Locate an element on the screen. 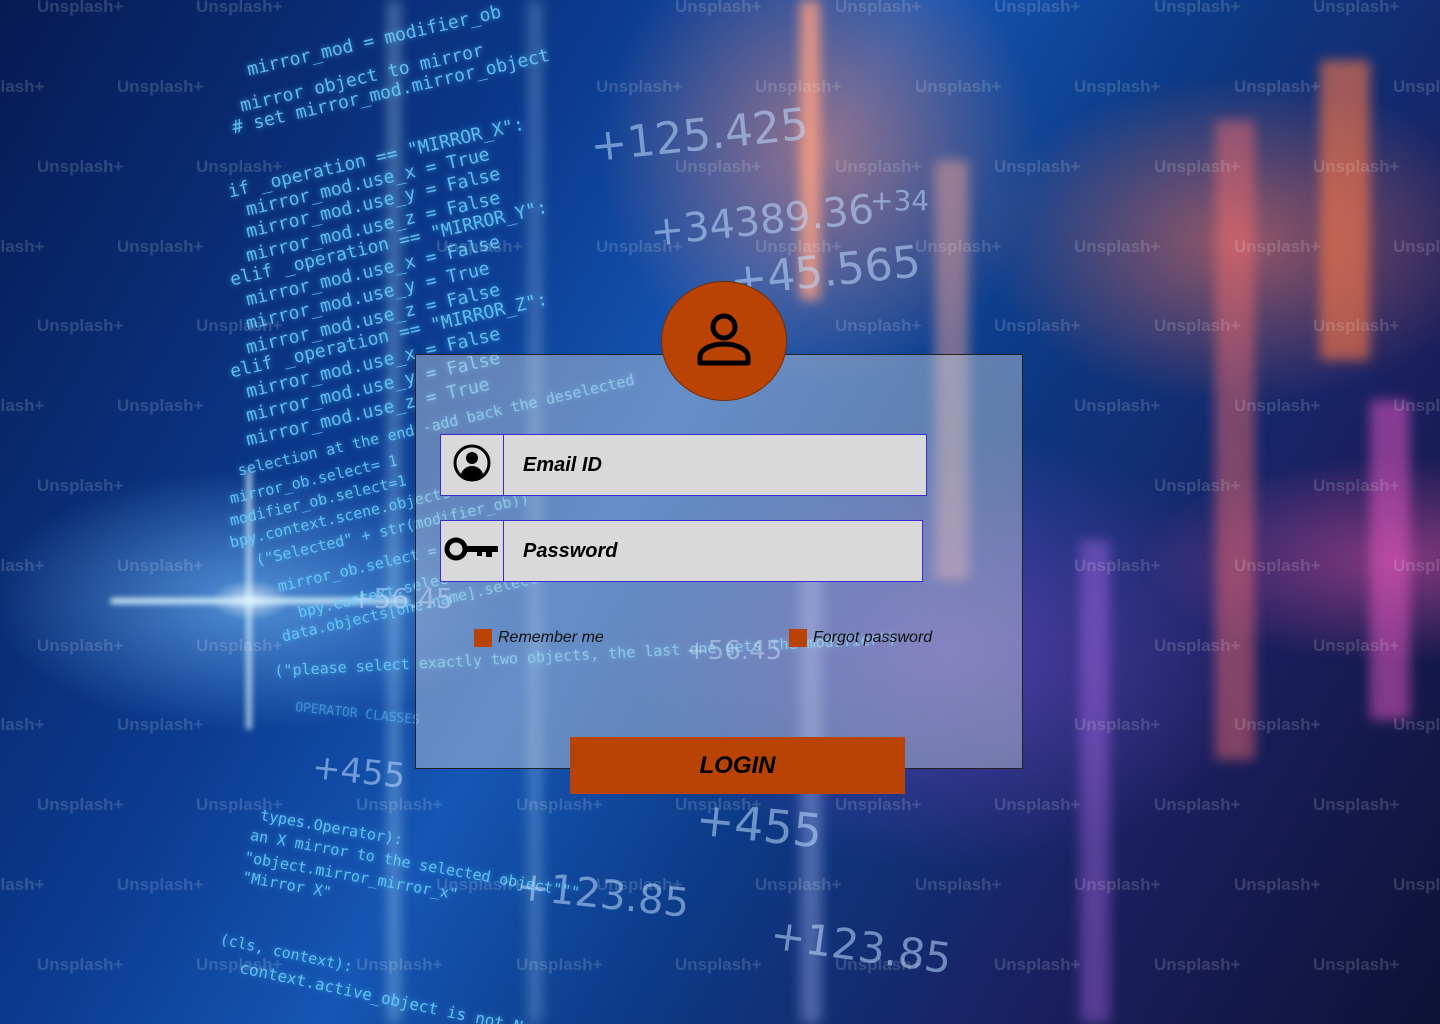 This screenshot has height=1024, width=1440. background-number: +455 is located at coordinates (359, 772).